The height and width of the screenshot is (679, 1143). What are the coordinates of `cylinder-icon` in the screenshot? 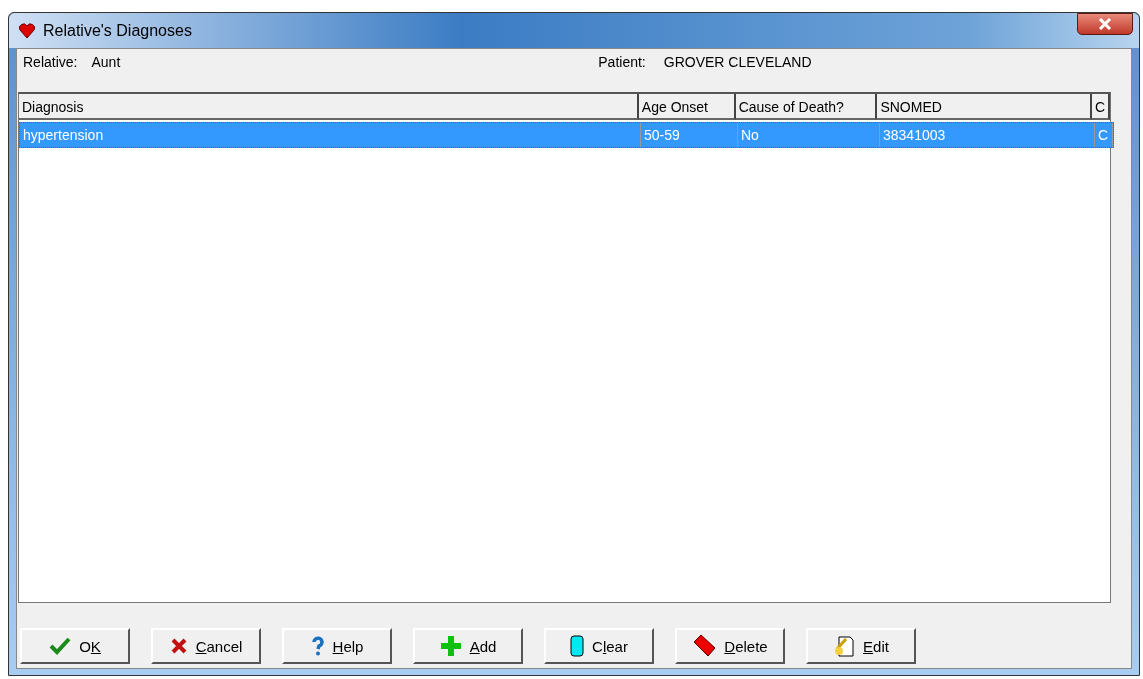 It's located at (577, 646).